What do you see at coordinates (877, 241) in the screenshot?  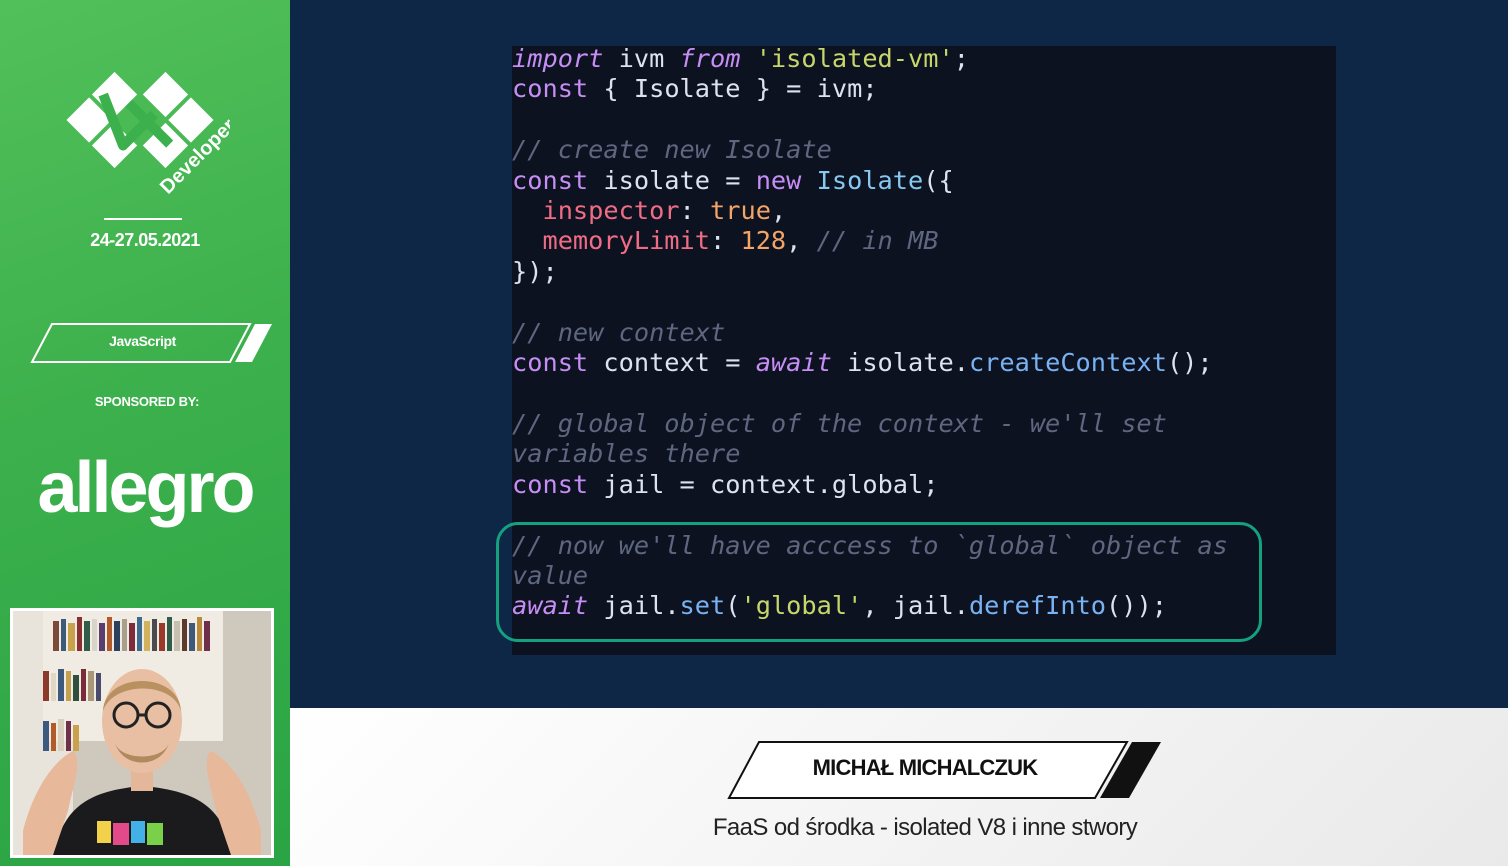 I see `code-token: // in MB` at bounding box center [877, 241].